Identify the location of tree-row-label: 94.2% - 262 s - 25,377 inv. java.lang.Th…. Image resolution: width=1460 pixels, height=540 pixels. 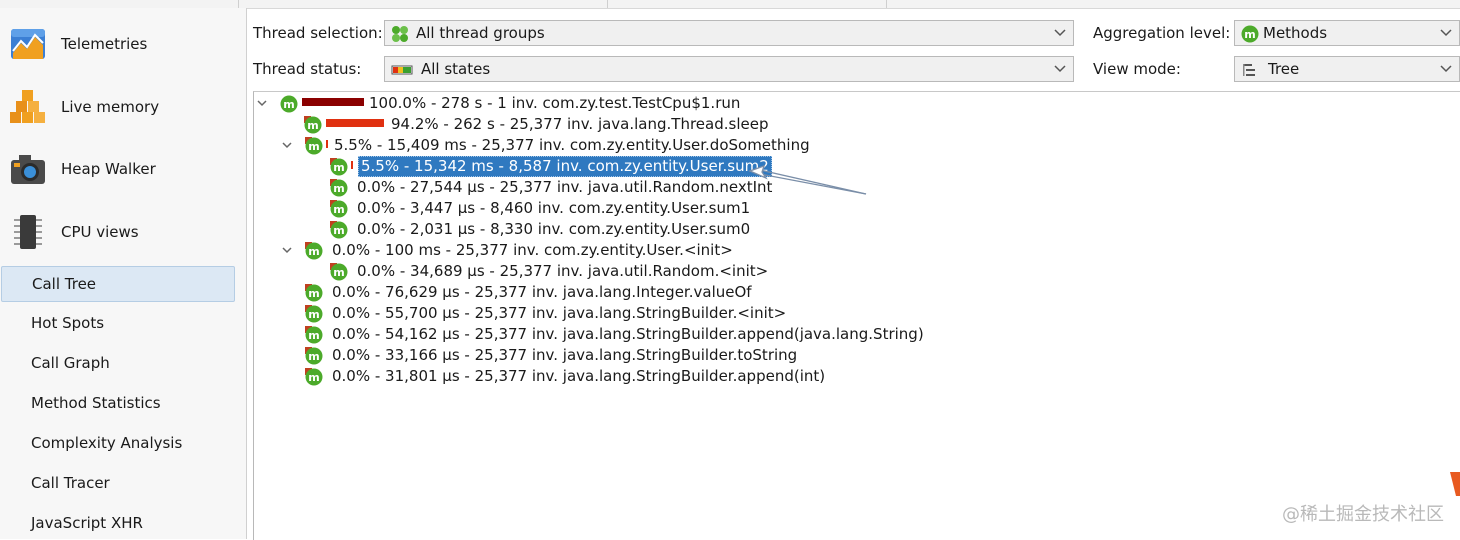
(580, 124).